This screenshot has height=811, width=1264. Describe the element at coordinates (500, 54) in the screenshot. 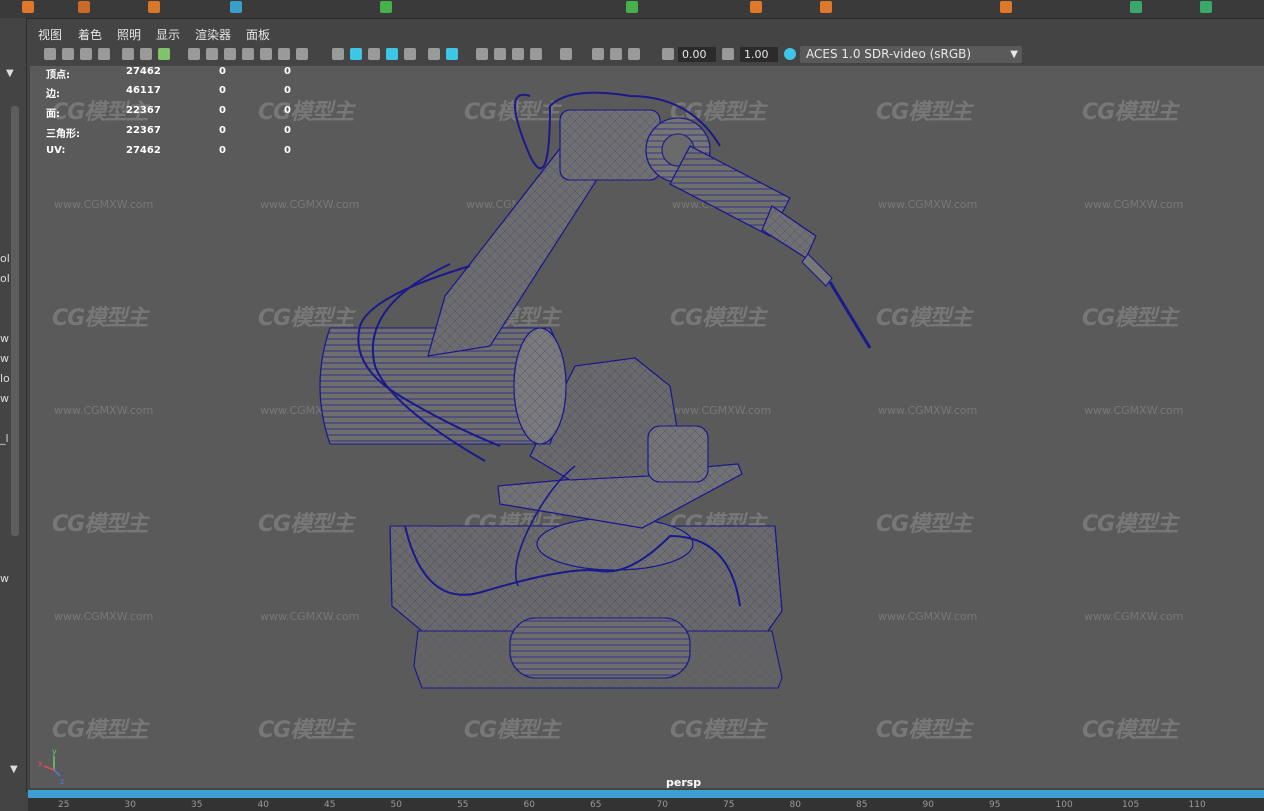

I see `motion-blur-icon` at that location.